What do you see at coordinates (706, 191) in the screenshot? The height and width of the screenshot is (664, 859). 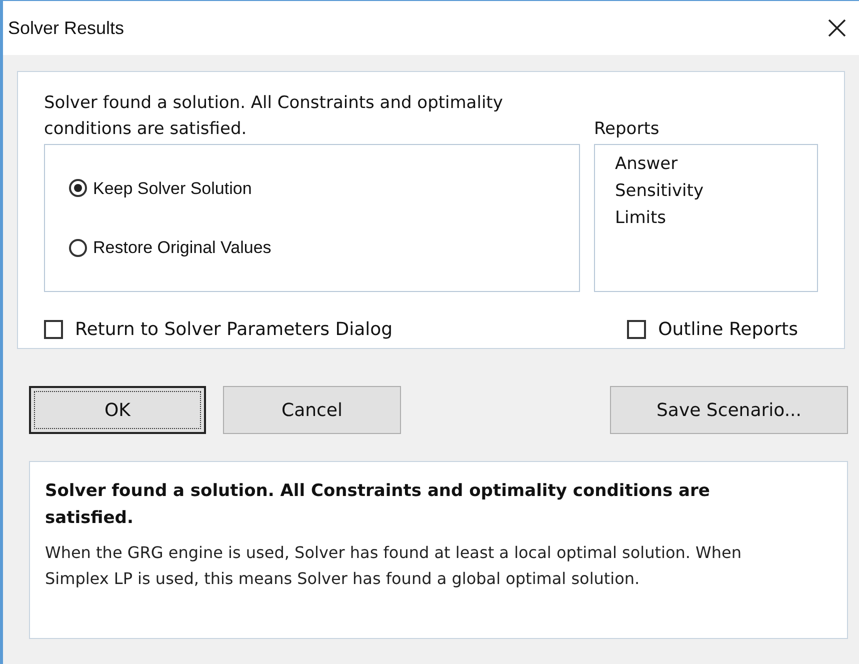 I see `report-item: Sensitivity` at bounding box center [706, 191].